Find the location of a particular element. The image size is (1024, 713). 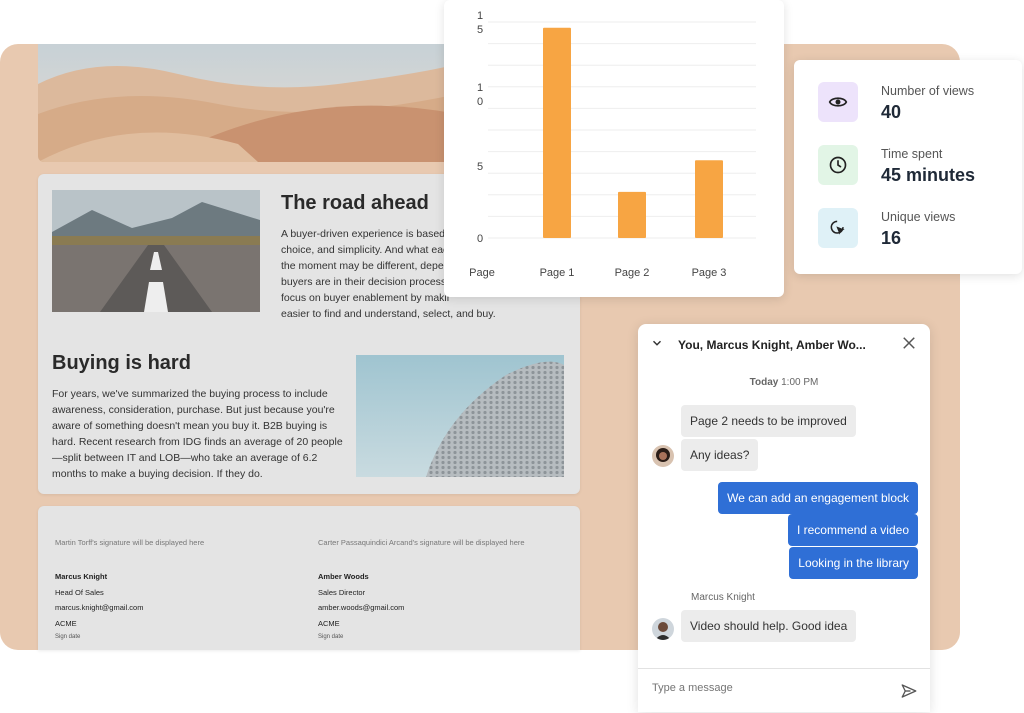

x-tick-label: Page 3 is located at coordinates (709, 273).